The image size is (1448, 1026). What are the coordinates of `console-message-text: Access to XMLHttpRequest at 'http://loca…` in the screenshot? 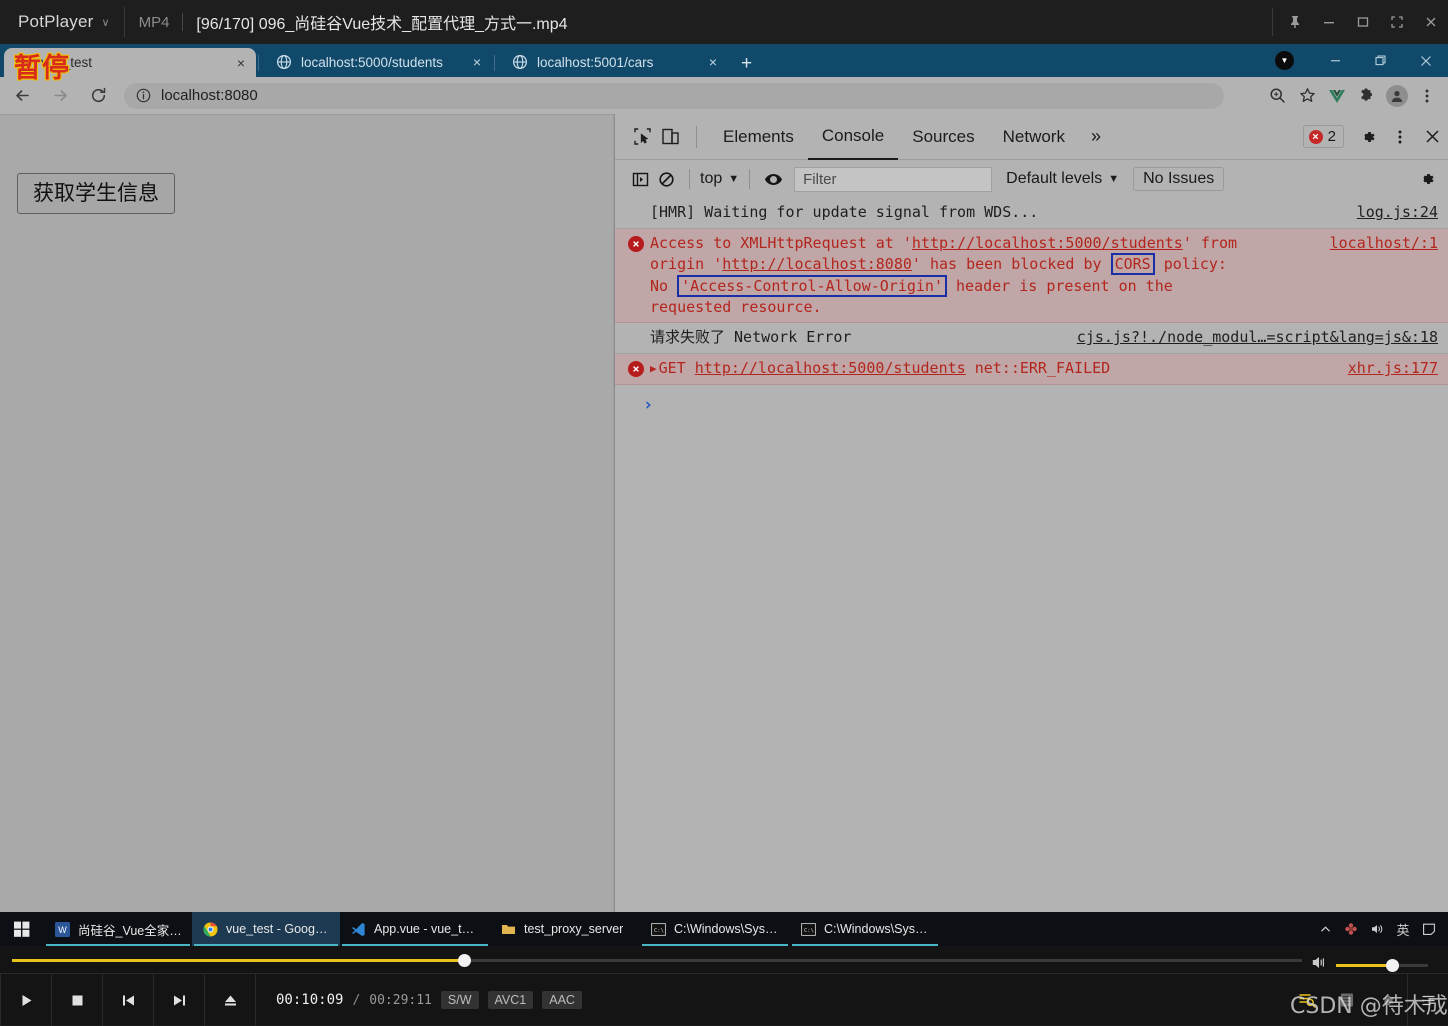 It's located at (1031, 275).